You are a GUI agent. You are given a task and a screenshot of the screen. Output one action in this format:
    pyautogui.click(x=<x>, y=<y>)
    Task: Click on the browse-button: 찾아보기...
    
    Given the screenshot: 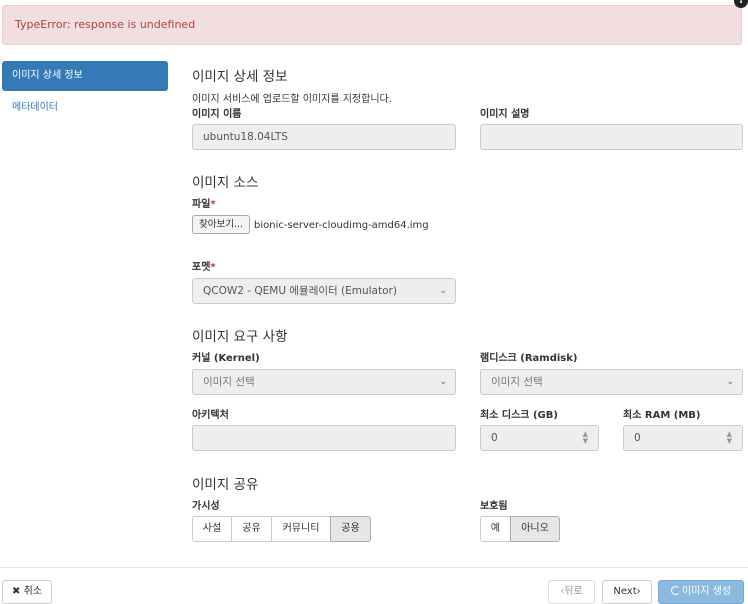 What is the action you would take?
    pyautogui.click(x=221, y=224)
    